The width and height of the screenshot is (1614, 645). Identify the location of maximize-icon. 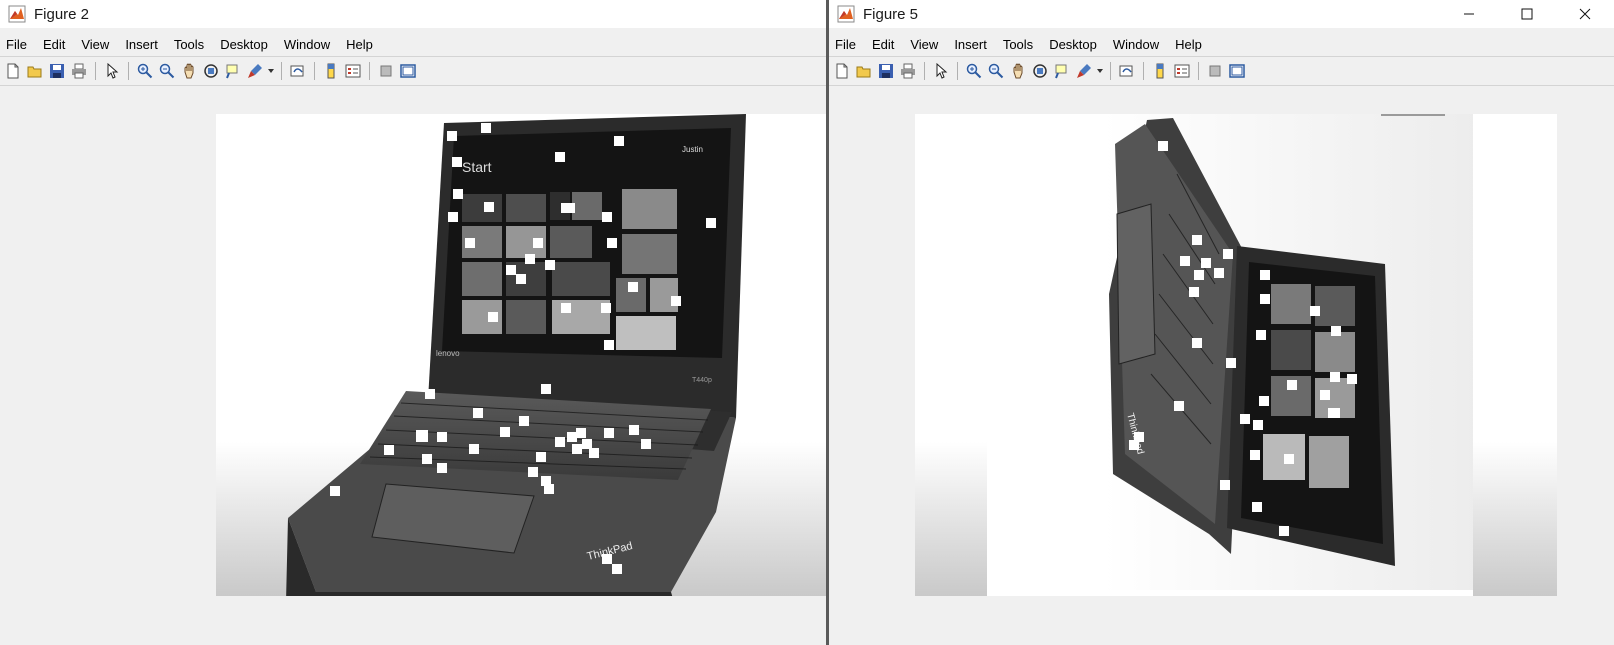
(1527, 14).